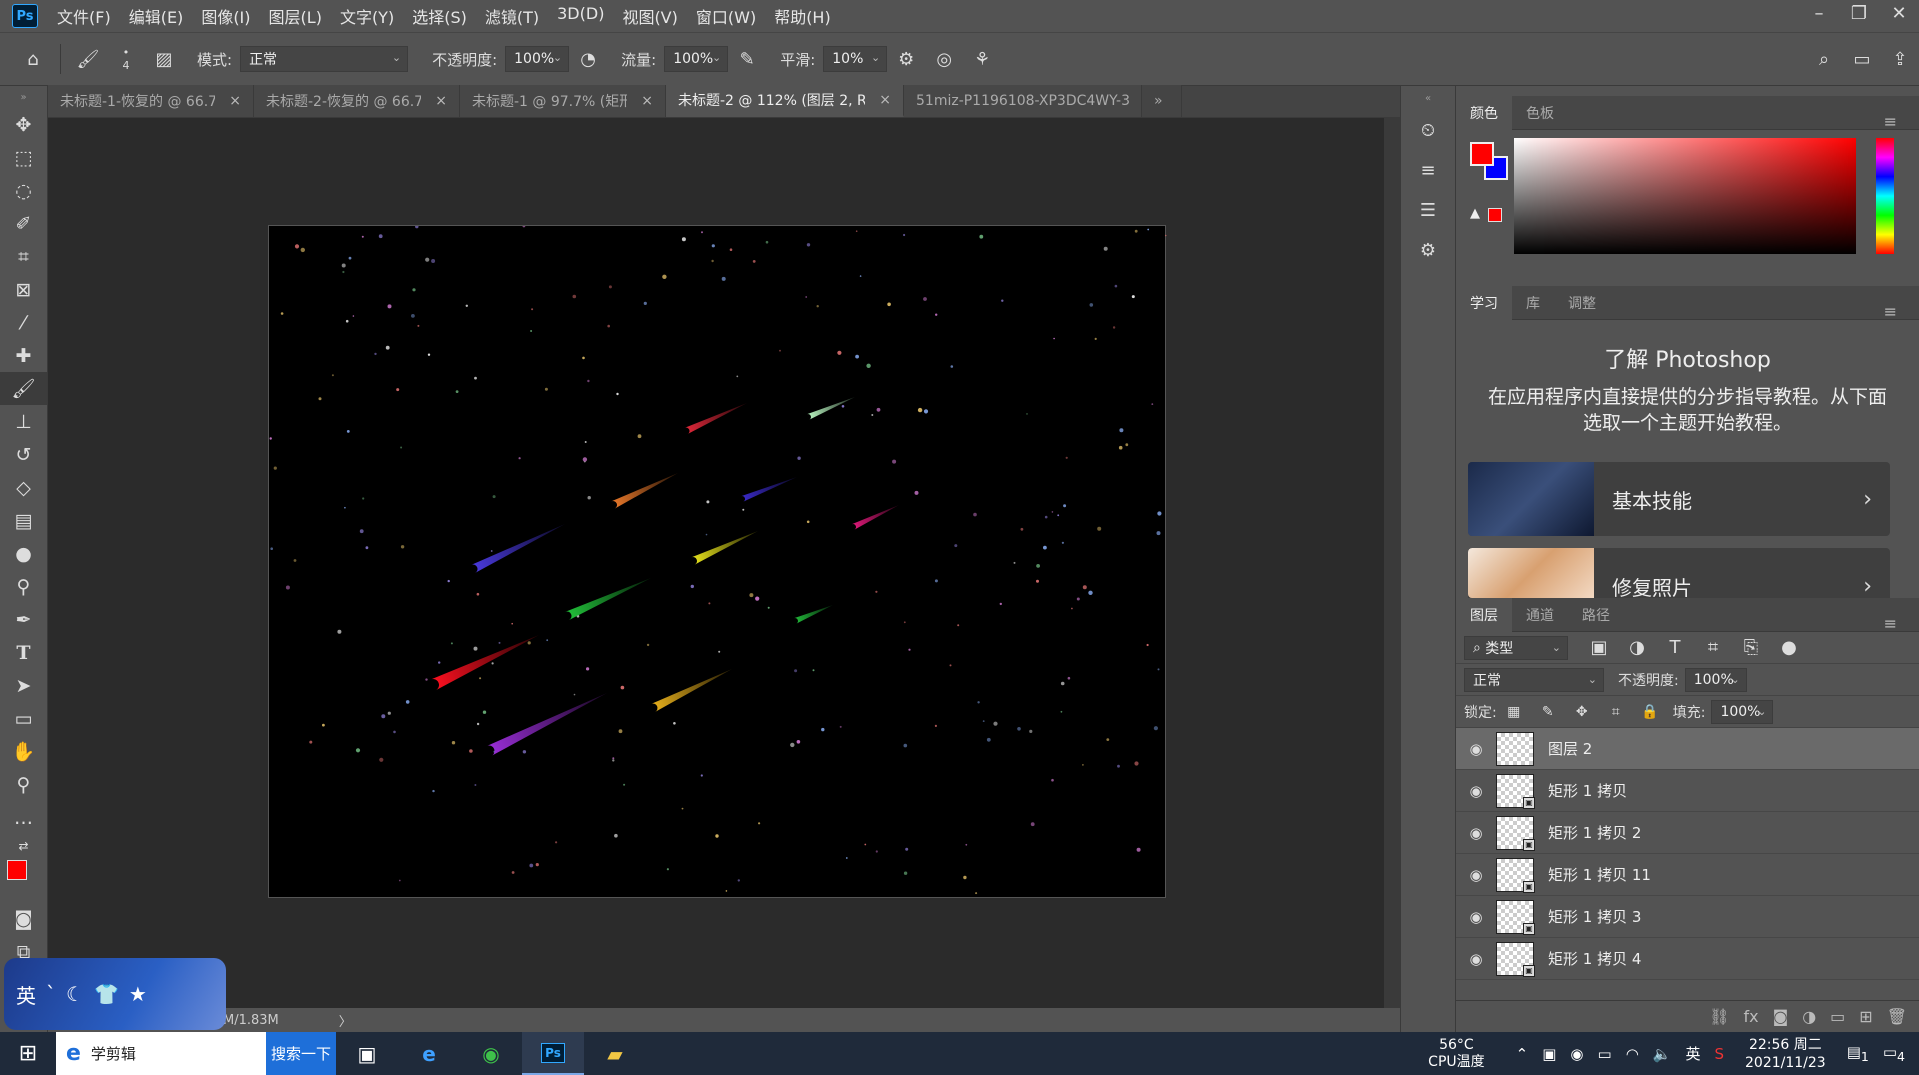 Image resolution: width=1919 pixels, height=1075 pixels. Describe the element at coordinates (1582, 303) in the screenshot. I see `tab-adjustments: 调整` at that location.